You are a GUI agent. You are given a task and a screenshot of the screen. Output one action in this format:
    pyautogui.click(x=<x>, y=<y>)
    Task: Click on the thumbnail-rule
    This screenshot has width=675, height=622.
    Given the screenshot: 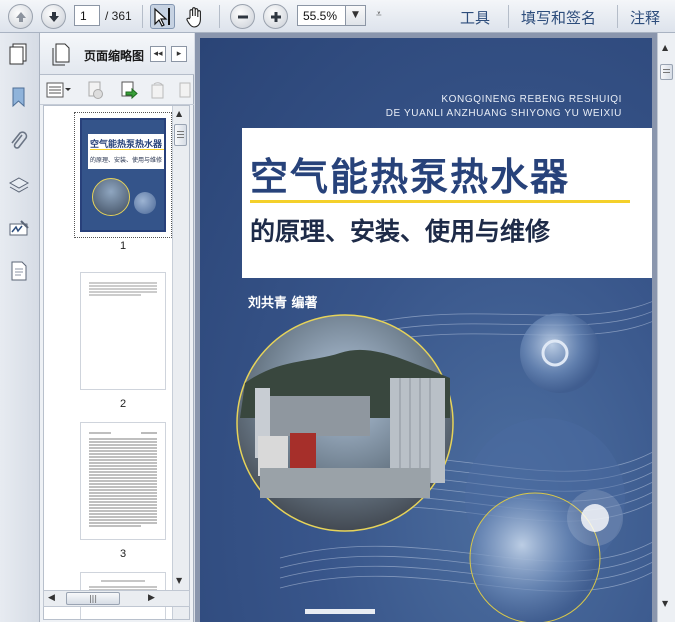 What is the action you would take?
    pyautogui.click(x=127, y=149)
    